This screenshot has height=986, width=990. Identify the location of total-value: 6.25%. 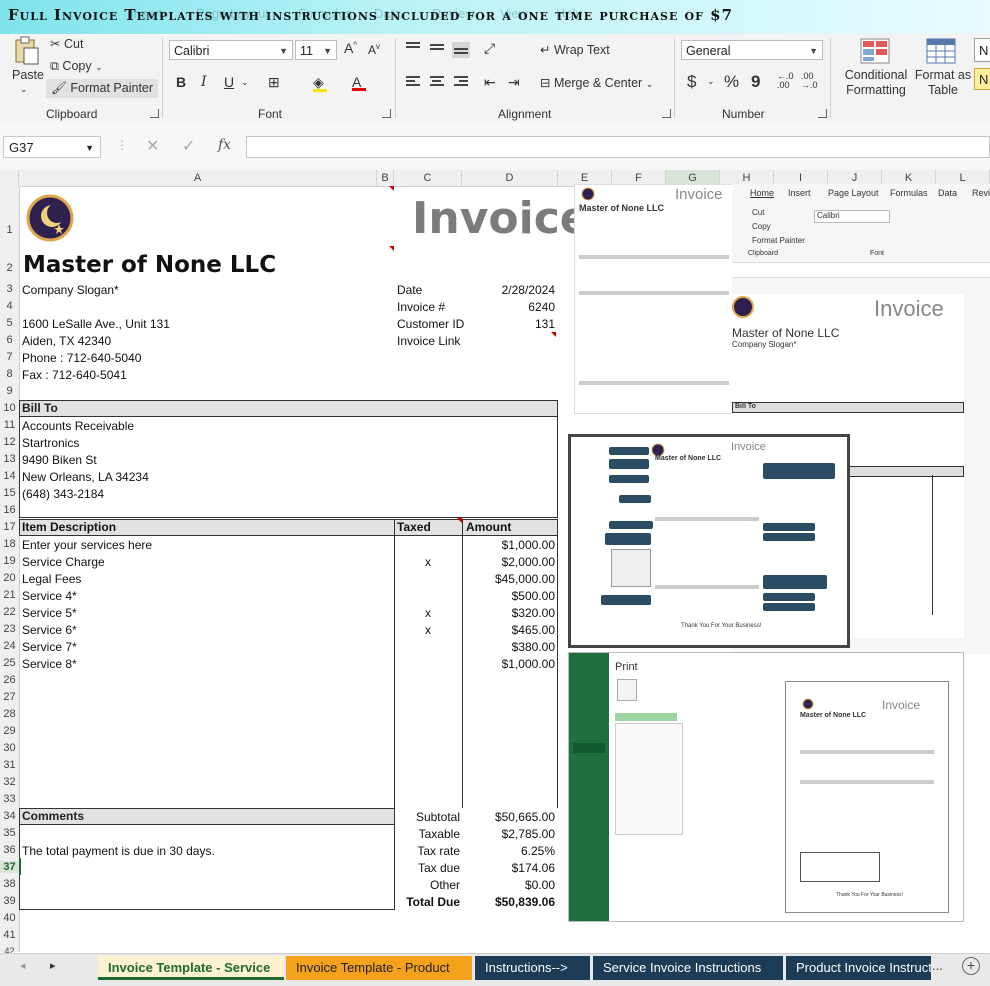
(508, 851).